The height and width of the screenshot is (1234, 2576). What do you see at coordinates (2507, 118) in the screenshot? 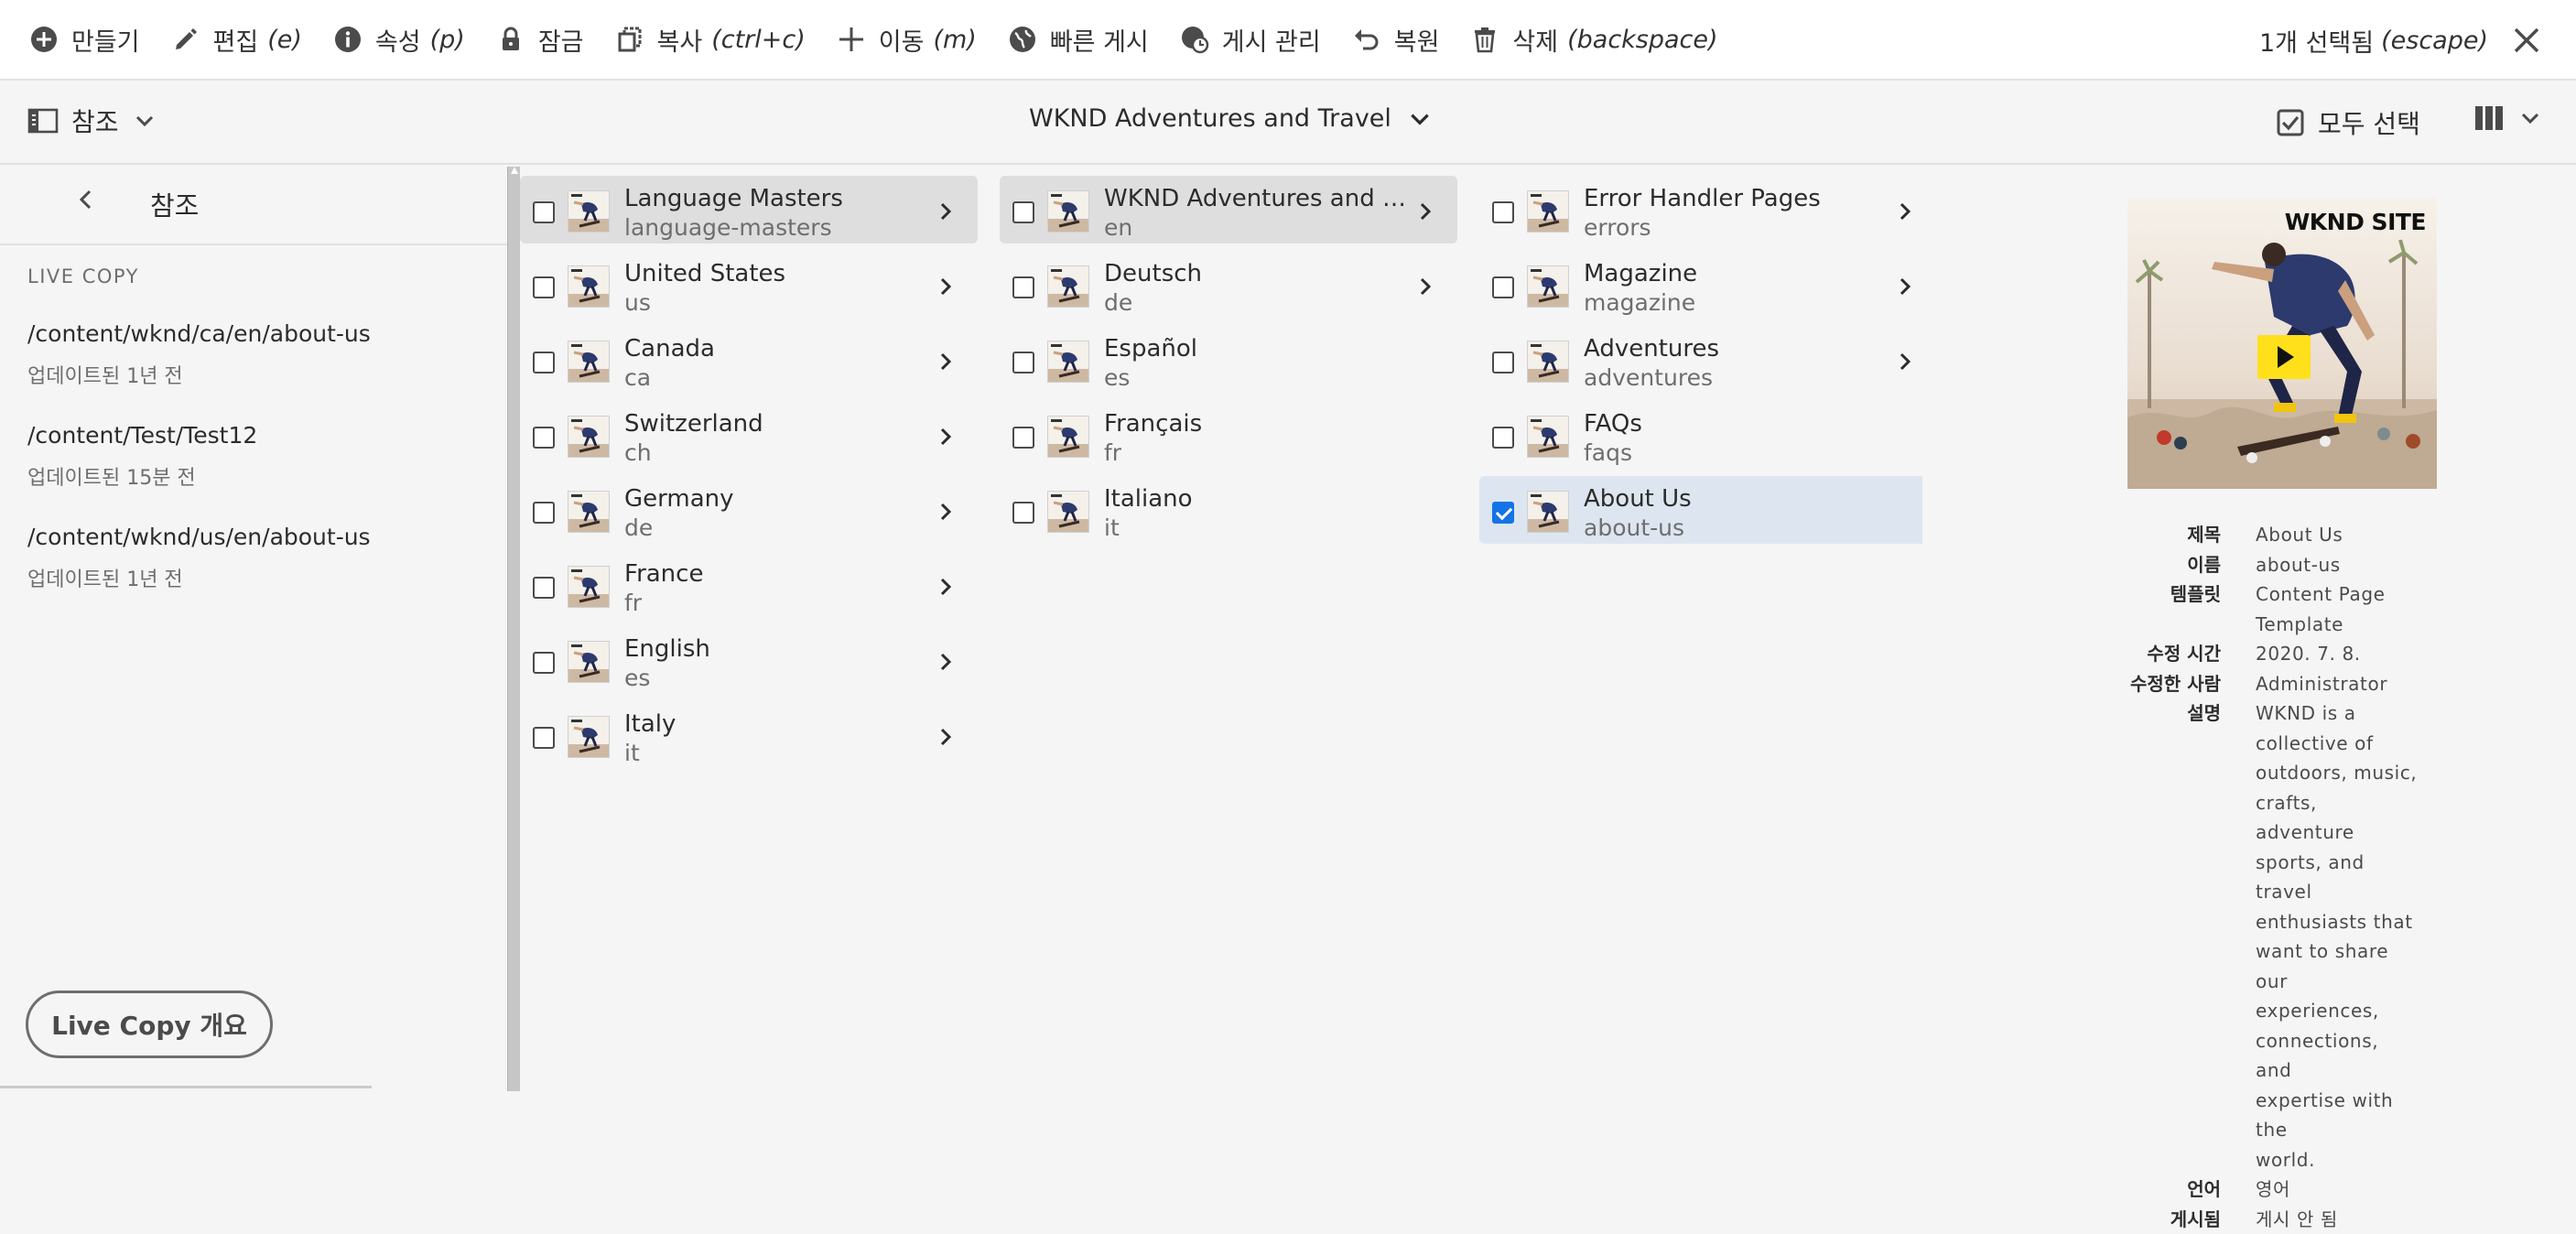
I see `view-switcher` at bounding box center [2507, 118].